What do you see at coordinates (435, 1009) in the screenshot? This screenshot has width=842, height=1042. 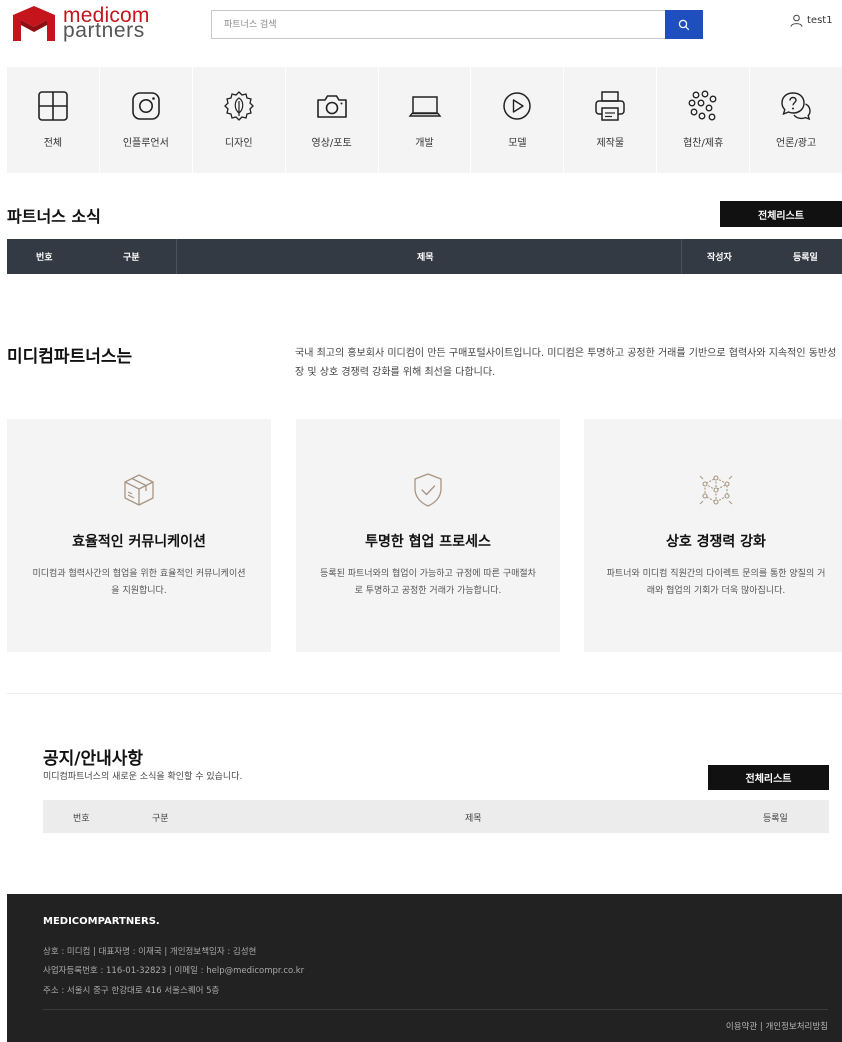 I see `footer-divider` at bounding box center [435, 1009].